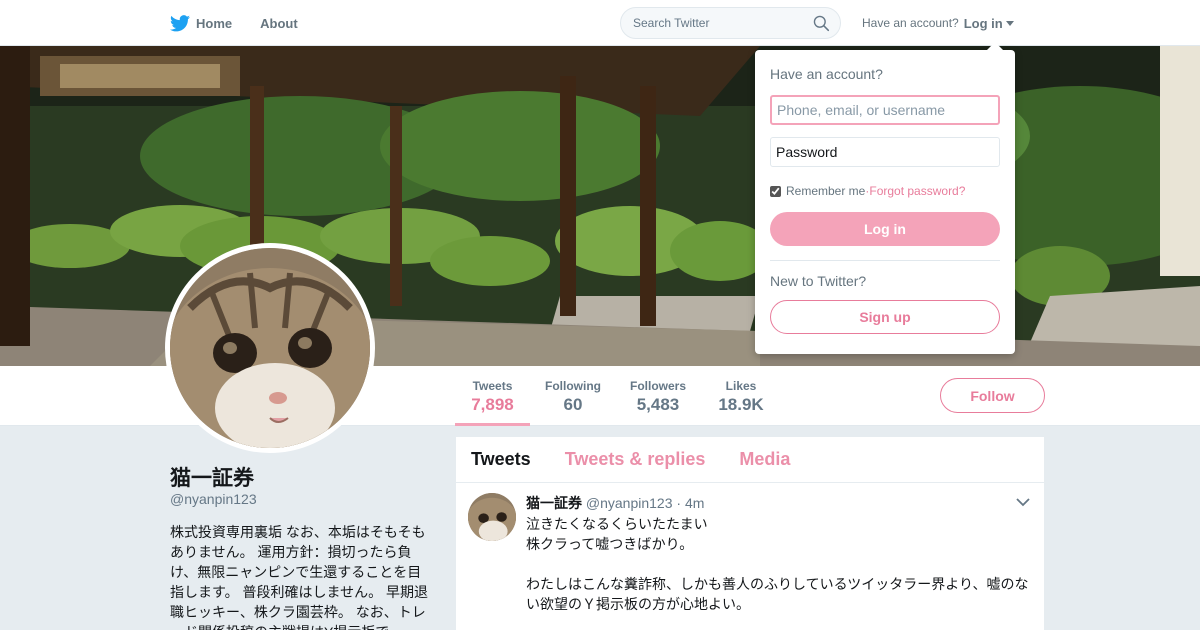 Image resolution: width=1200 pixels, height=630 pixels. Describe the element at coordinates (885, 110) in the screenshot. I see `username-field` at that location.